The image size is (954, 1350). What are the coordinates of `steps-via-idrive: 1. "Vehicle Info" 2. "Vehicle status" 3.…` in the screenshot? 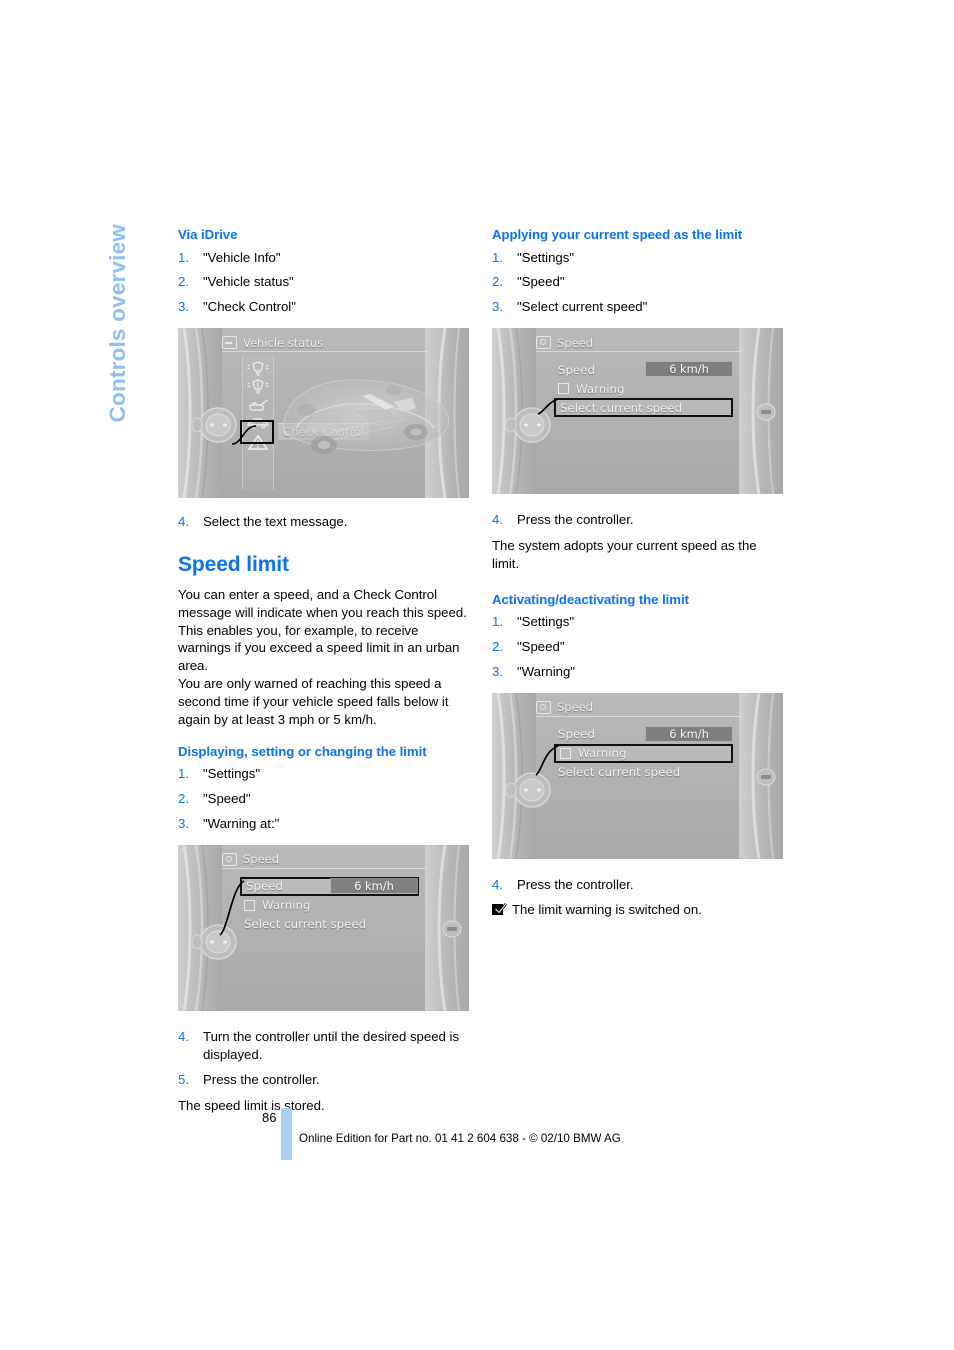 It's located at (324, 283).